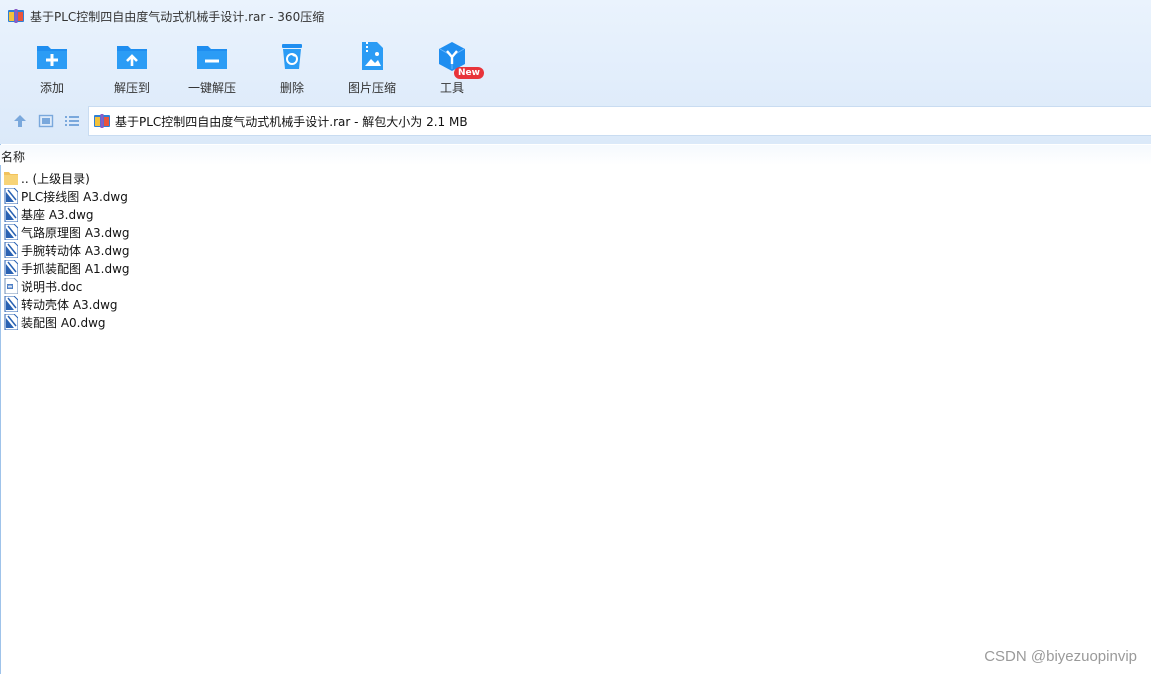 The image size is (1151, 674). I want to click on list-item: 基座 A3.dwg, so click(575, 214).